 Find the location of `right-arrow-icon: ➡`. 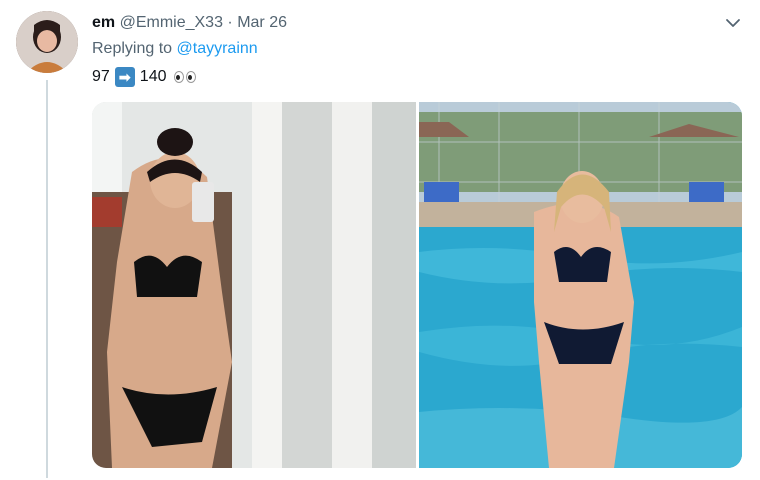

right-arrow-icon: ➡ is located at coordinates (124, 77).